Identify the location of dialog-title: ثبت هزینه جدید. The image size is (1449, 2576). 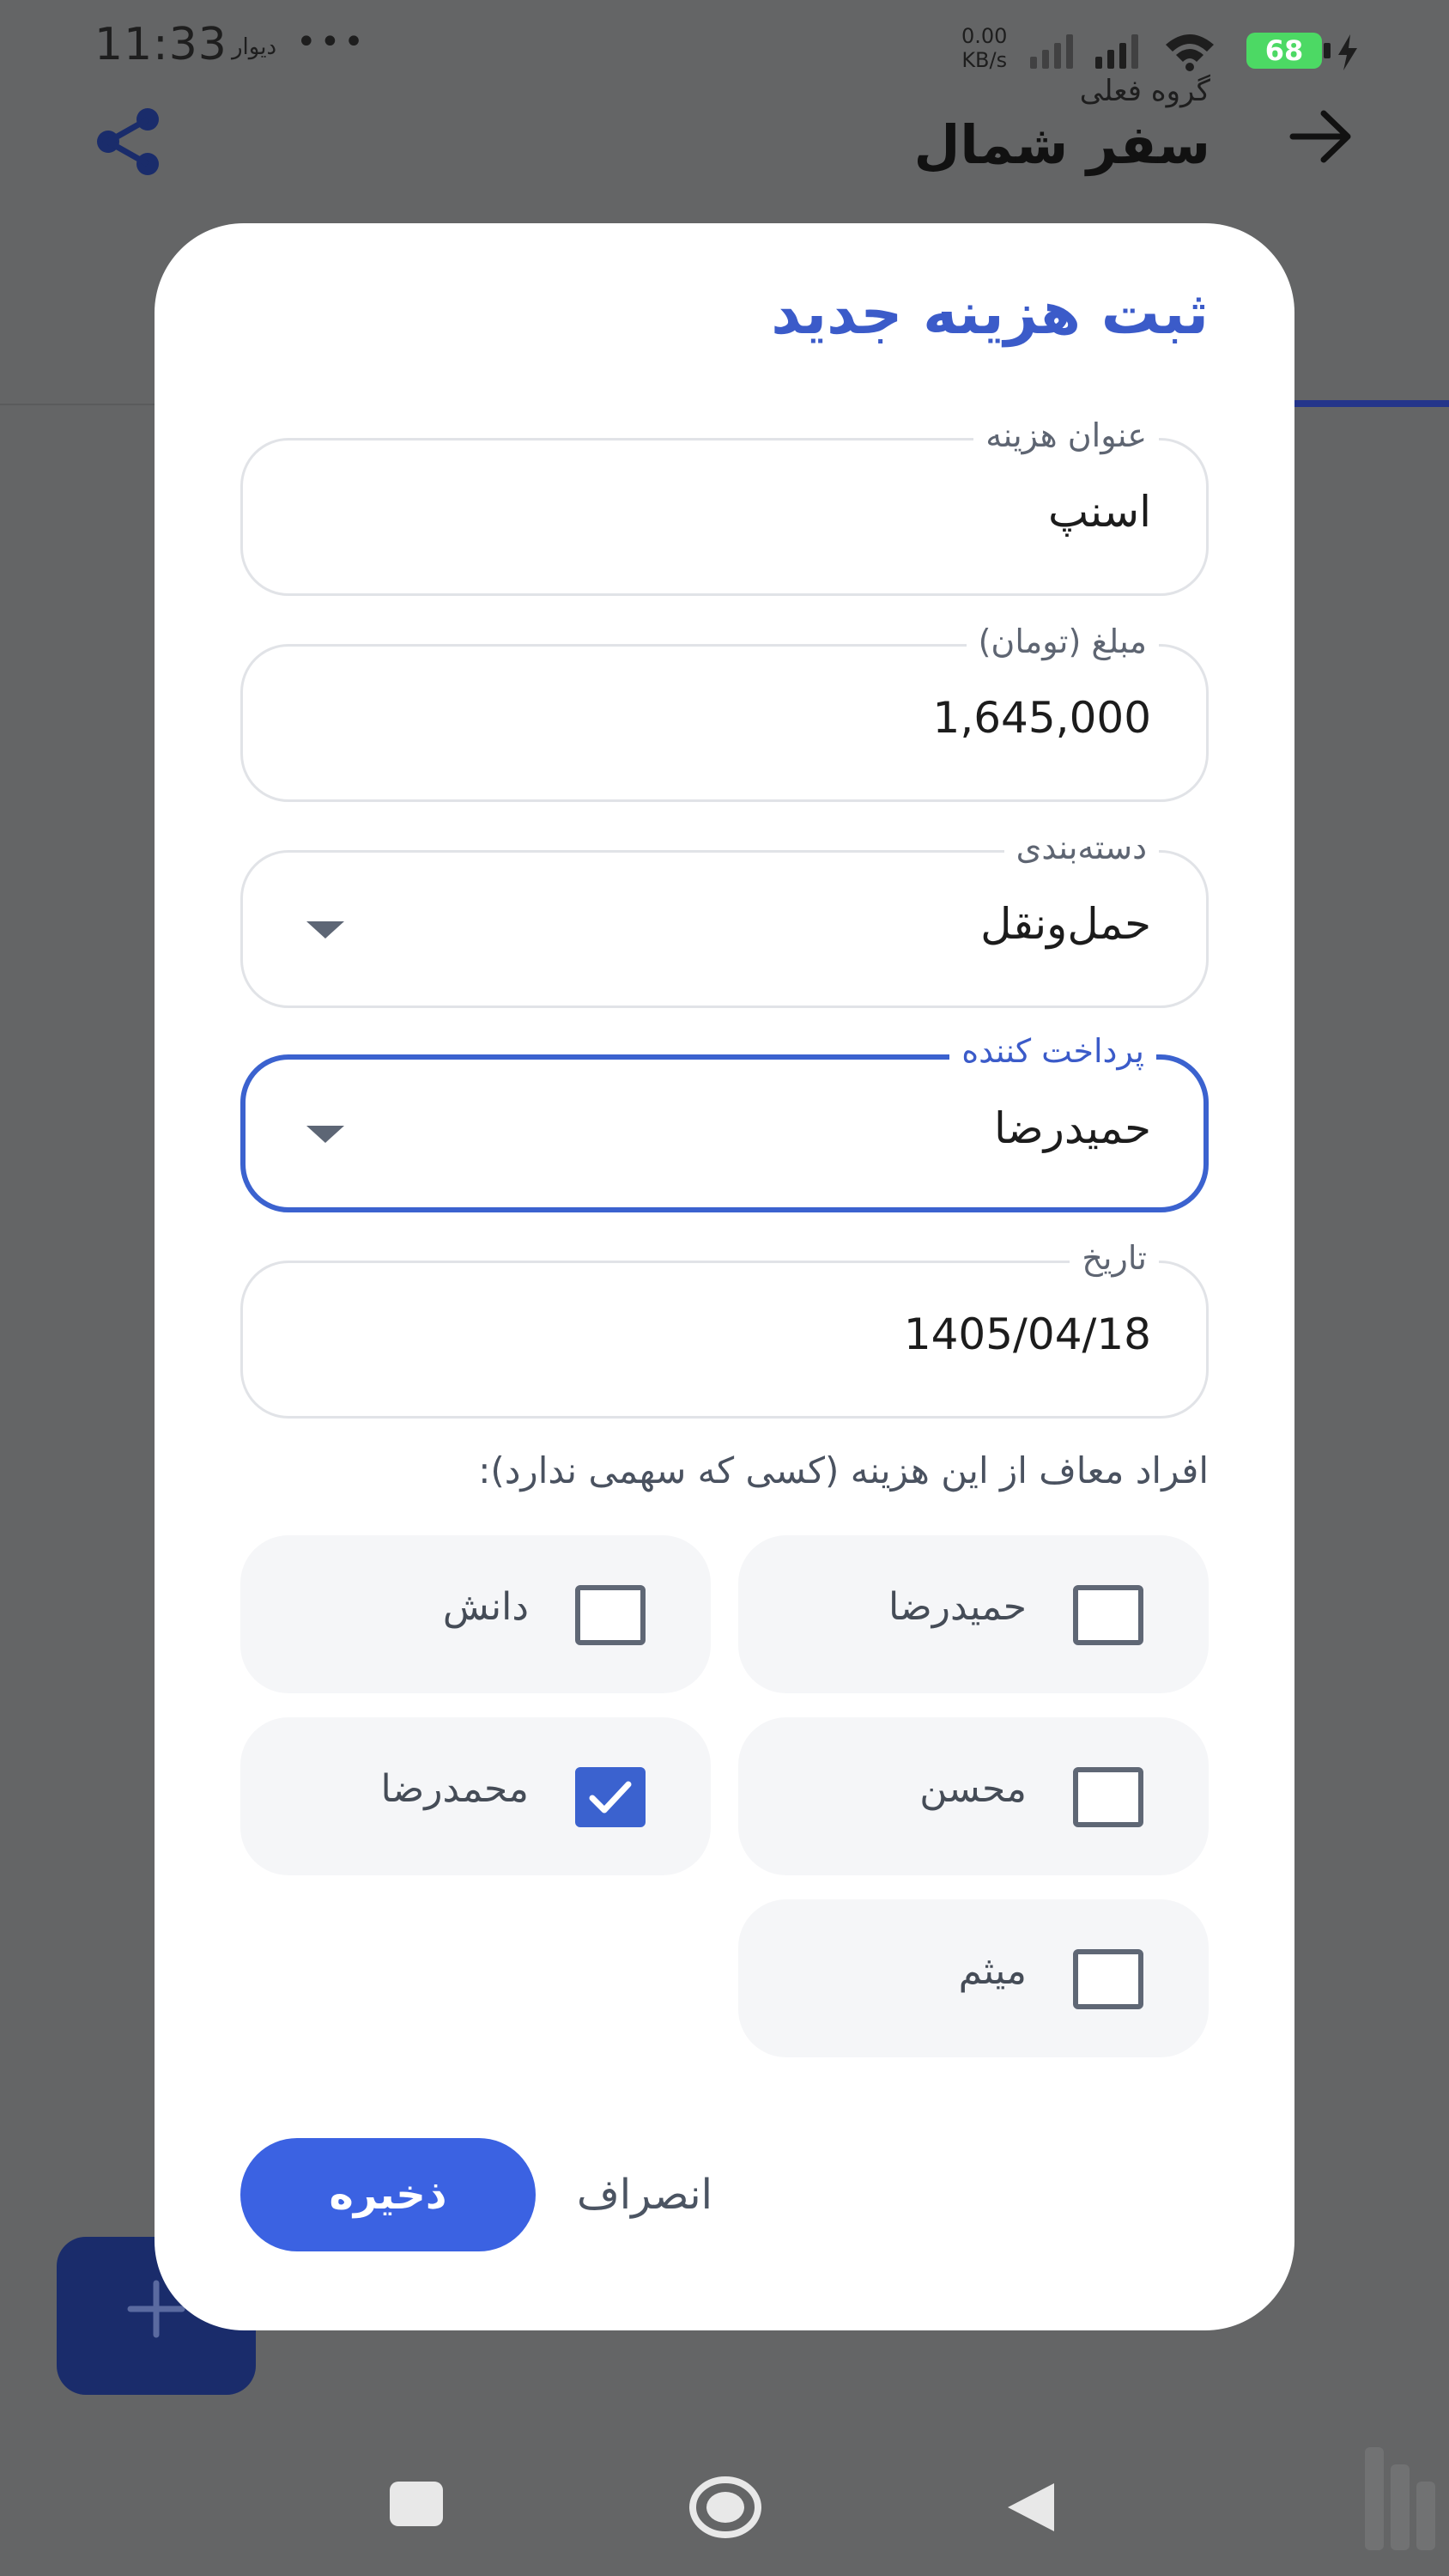
(990, 314).